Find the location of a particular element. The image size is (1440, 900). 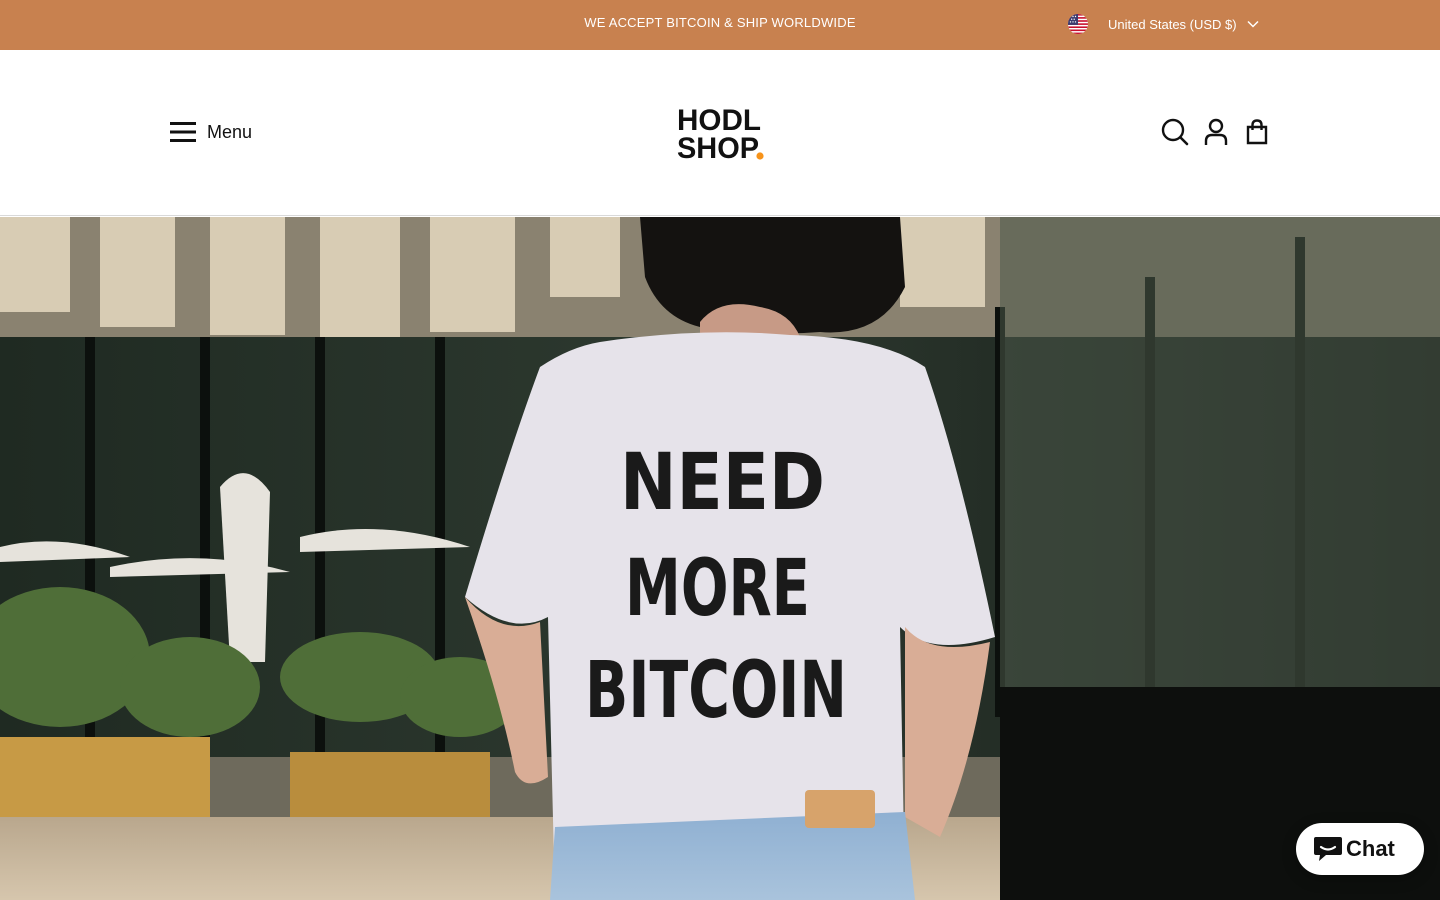

menu-label: Menu is located at coordinates (230, 131).